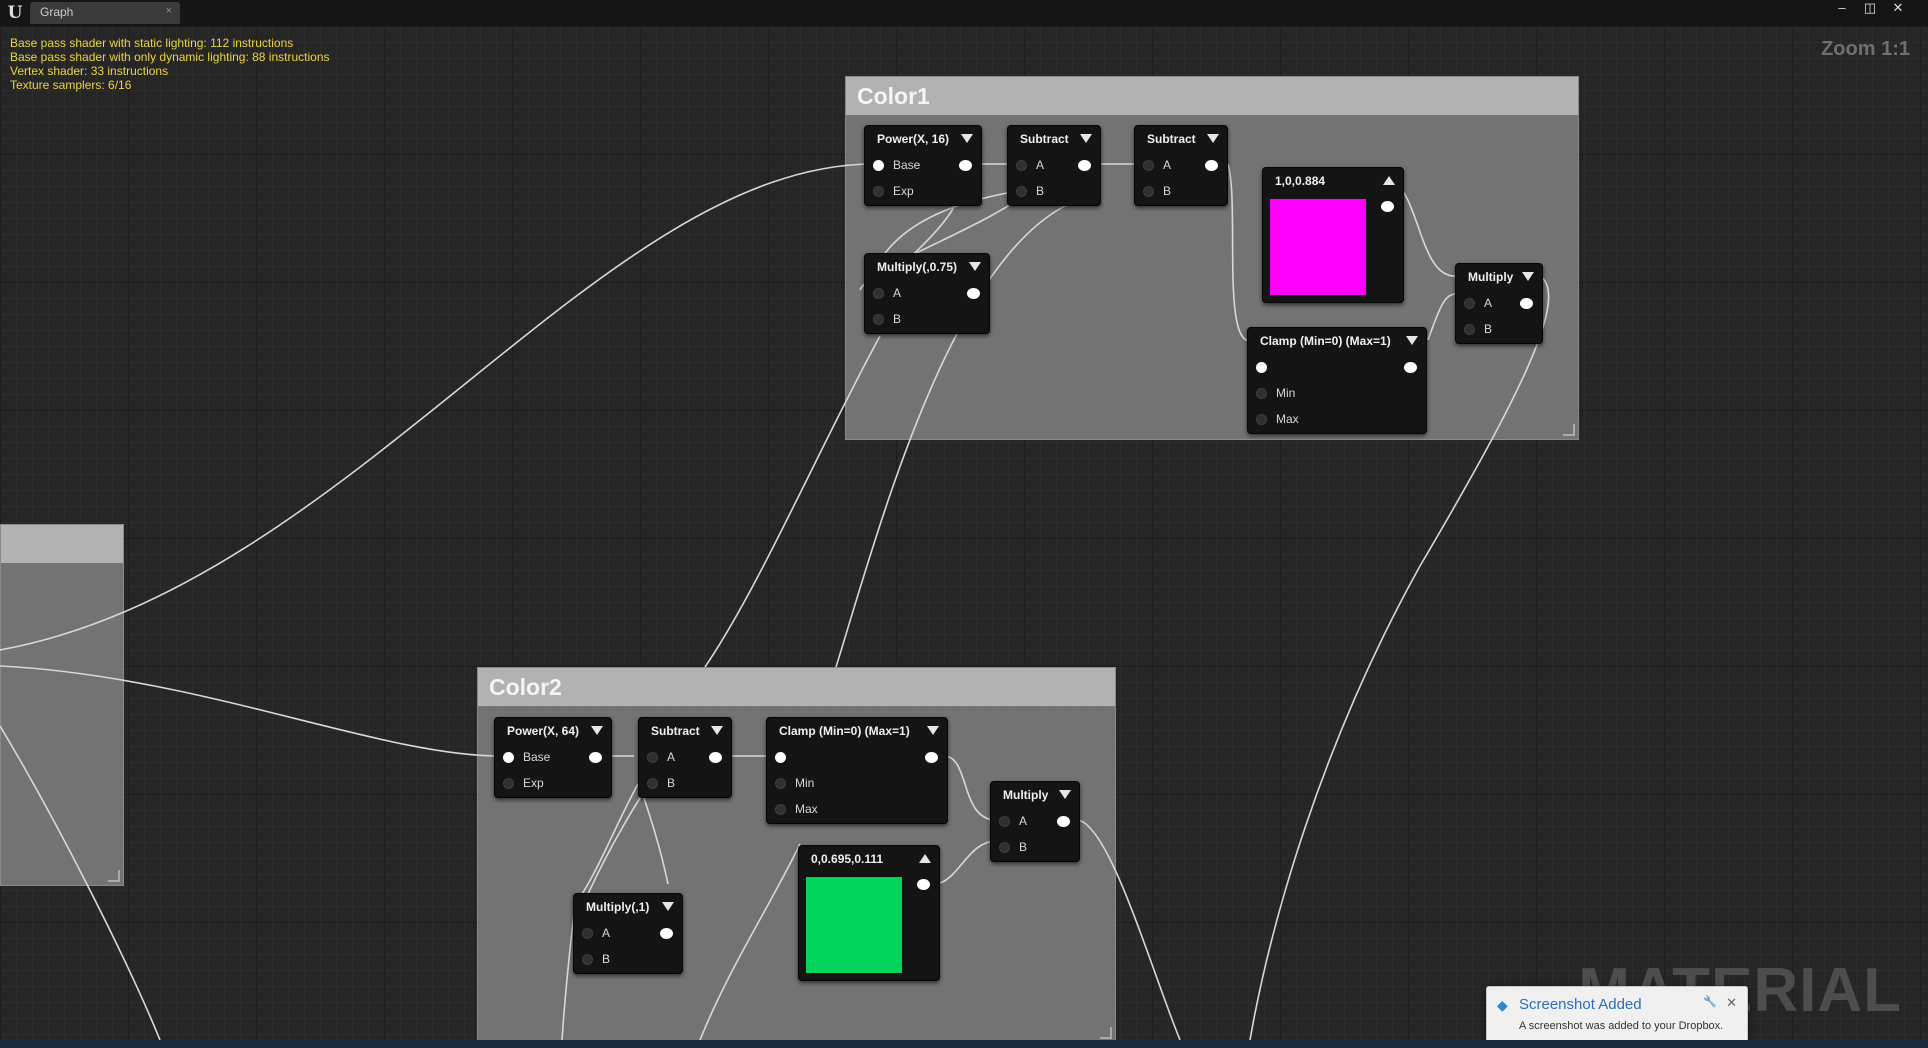  Describe the element at coordinates (1171, 139) in the screenshot. I see `node-title: Subtract` at that location.